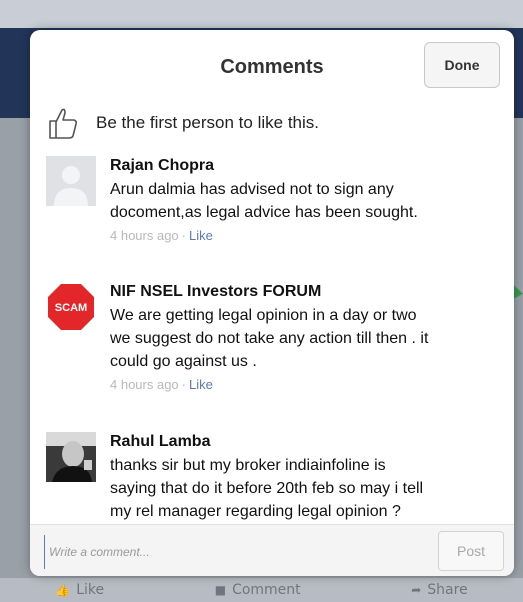 This screenshot has height=602, width=523. I want to click on comment-input, so click(229, 552).